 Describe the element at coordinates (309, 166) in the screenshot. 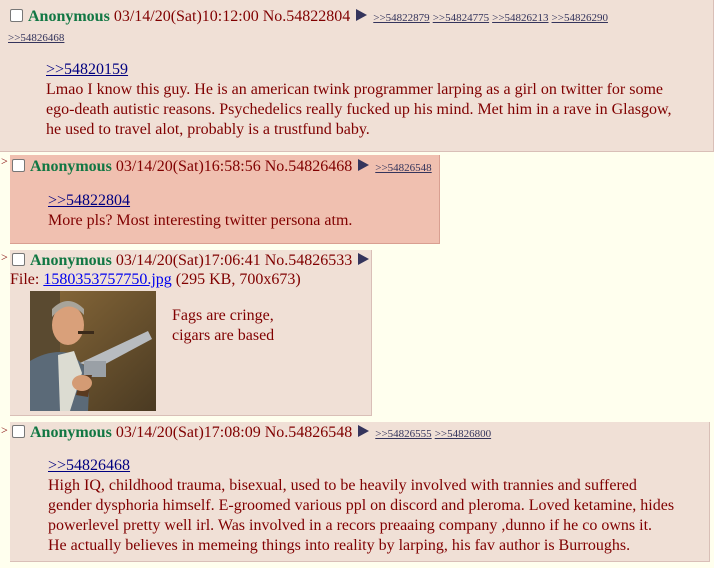

I see `post-number: No.54826468` at that location.